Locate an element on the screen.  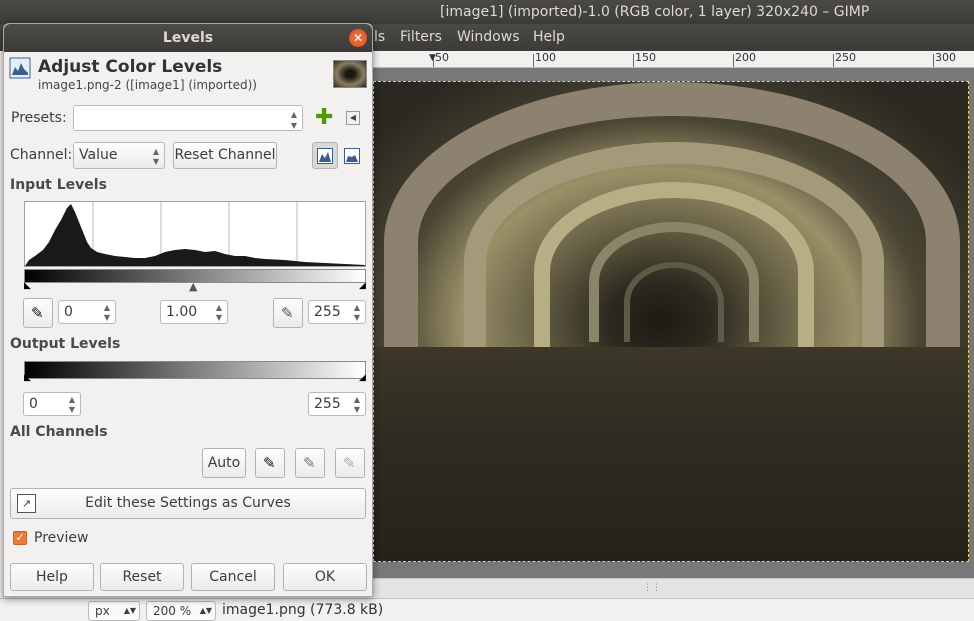
zoom-value: 200 % is located at coordinates (172, 611).